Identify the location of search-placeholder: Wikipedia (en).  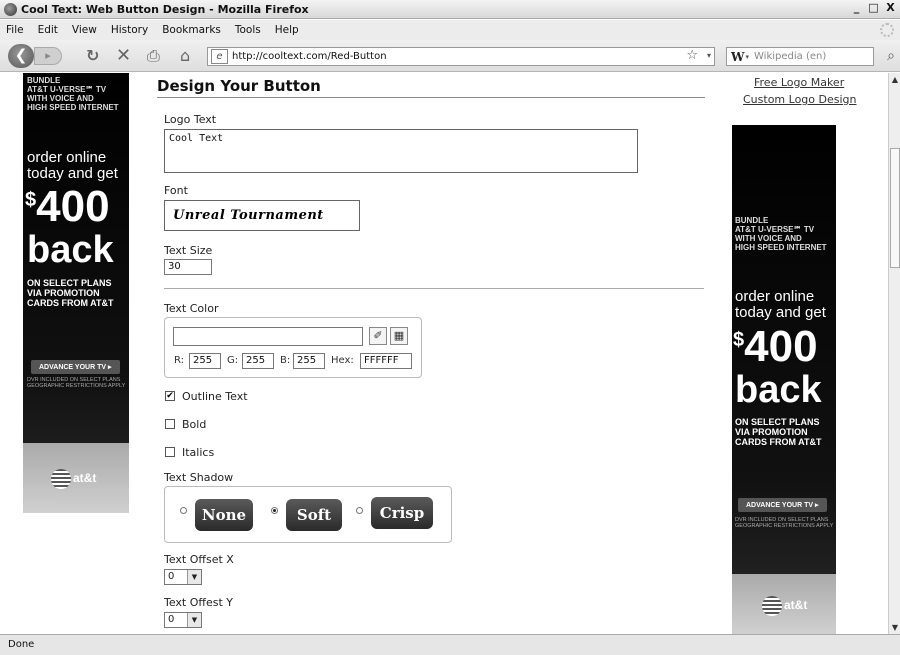
(790, 56).